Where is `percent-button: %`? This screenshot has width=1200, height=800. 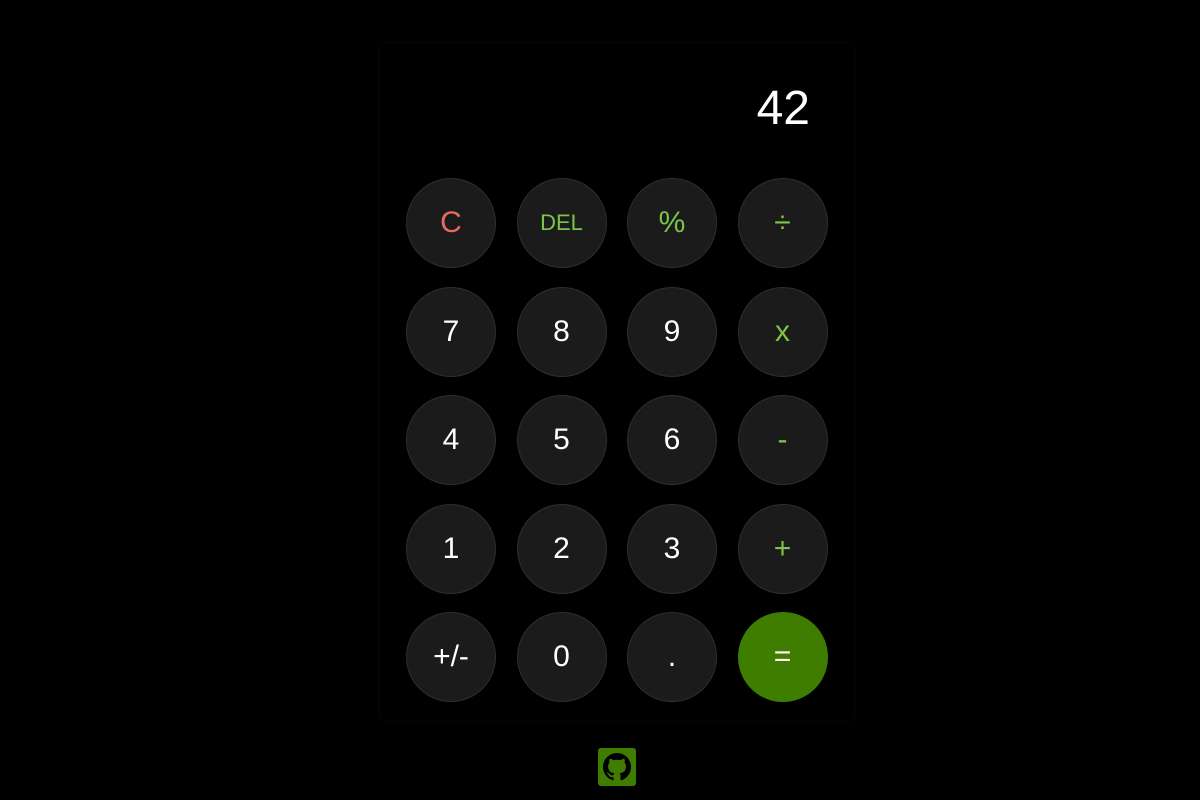 percent-button: % is located at coordinates (672, 223).